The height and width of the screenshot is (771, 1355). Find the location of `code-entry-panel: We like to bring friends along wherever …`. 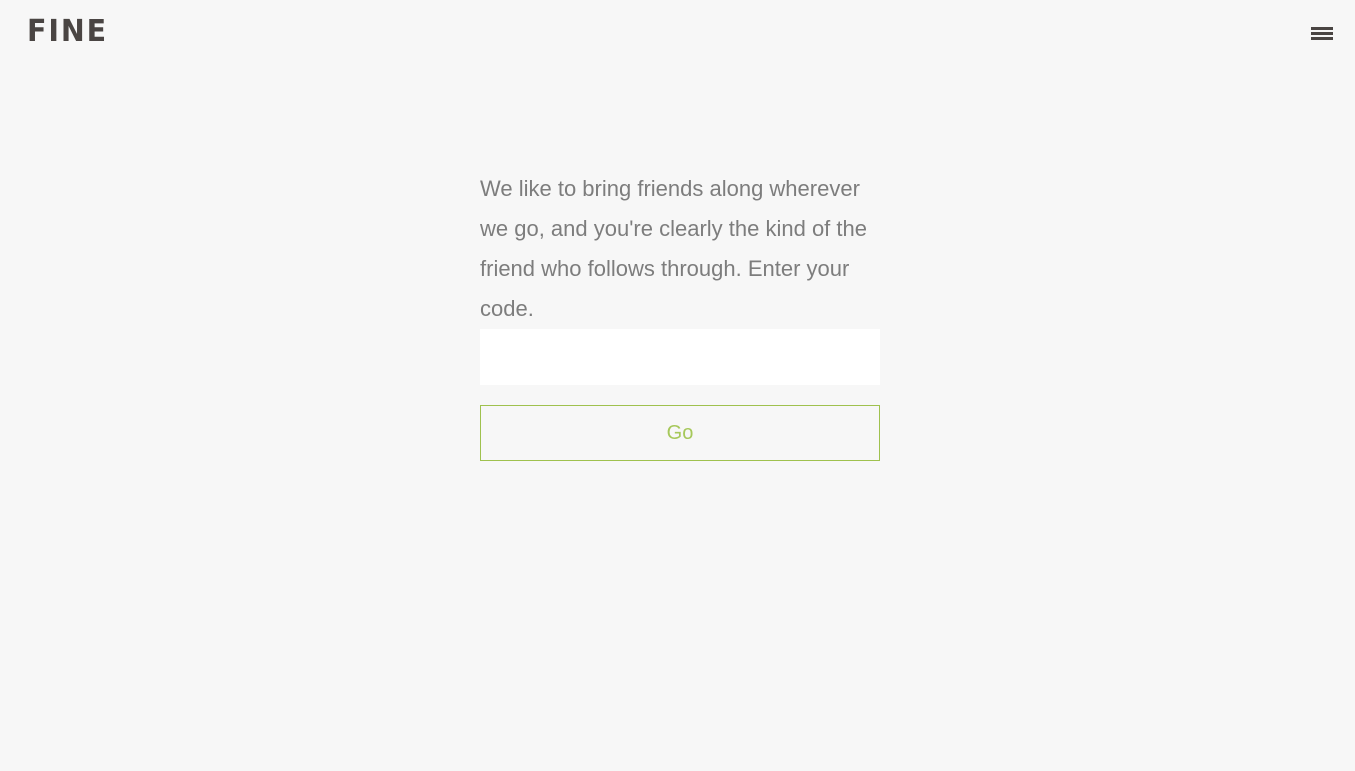

code-entry-panel: We like to bring friends along wherever … is located at coordinates (680, 315).